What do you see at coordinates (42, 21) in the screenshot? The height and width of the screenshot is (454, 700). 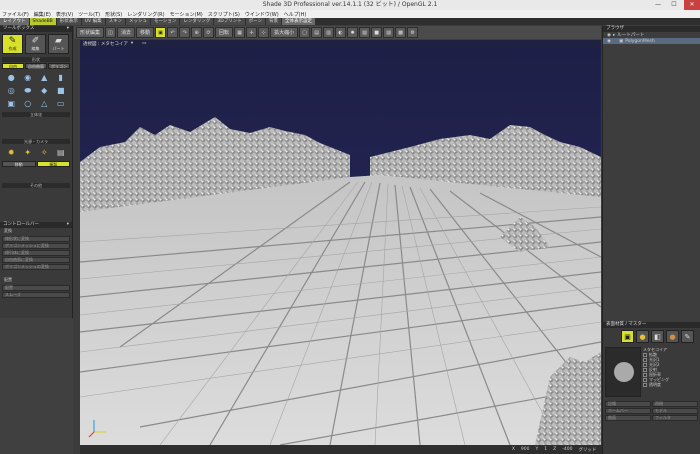 I see `tab-shadebb: ShadeBB` at bounding box center [42, 21].